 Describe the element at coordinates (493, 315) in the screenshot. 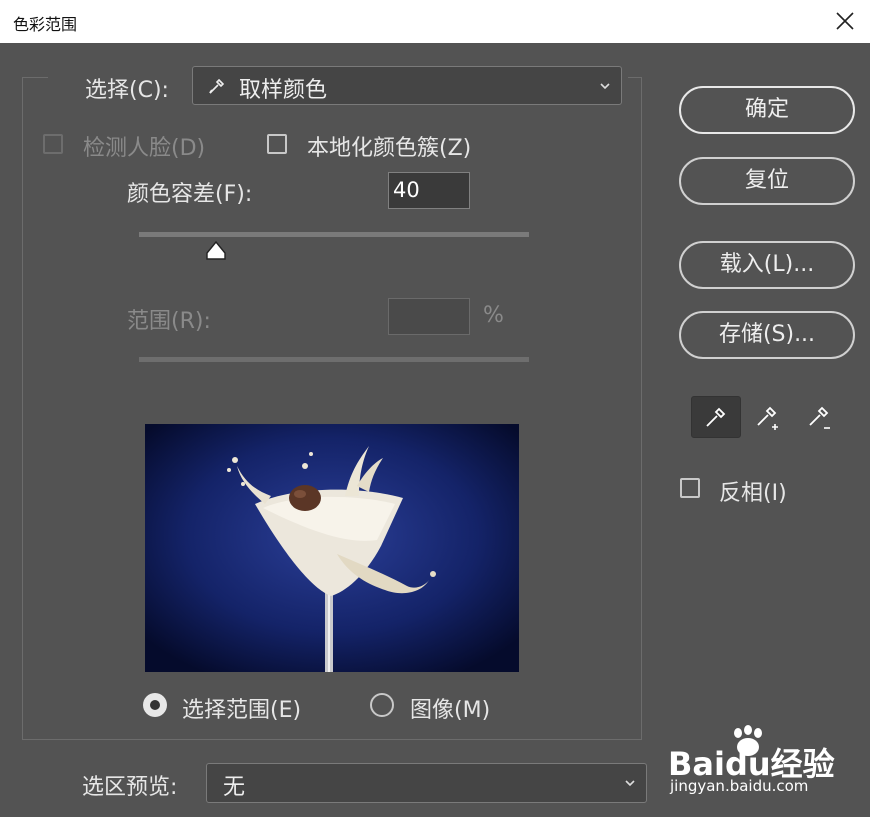

I see `range-unit: %` at that location.